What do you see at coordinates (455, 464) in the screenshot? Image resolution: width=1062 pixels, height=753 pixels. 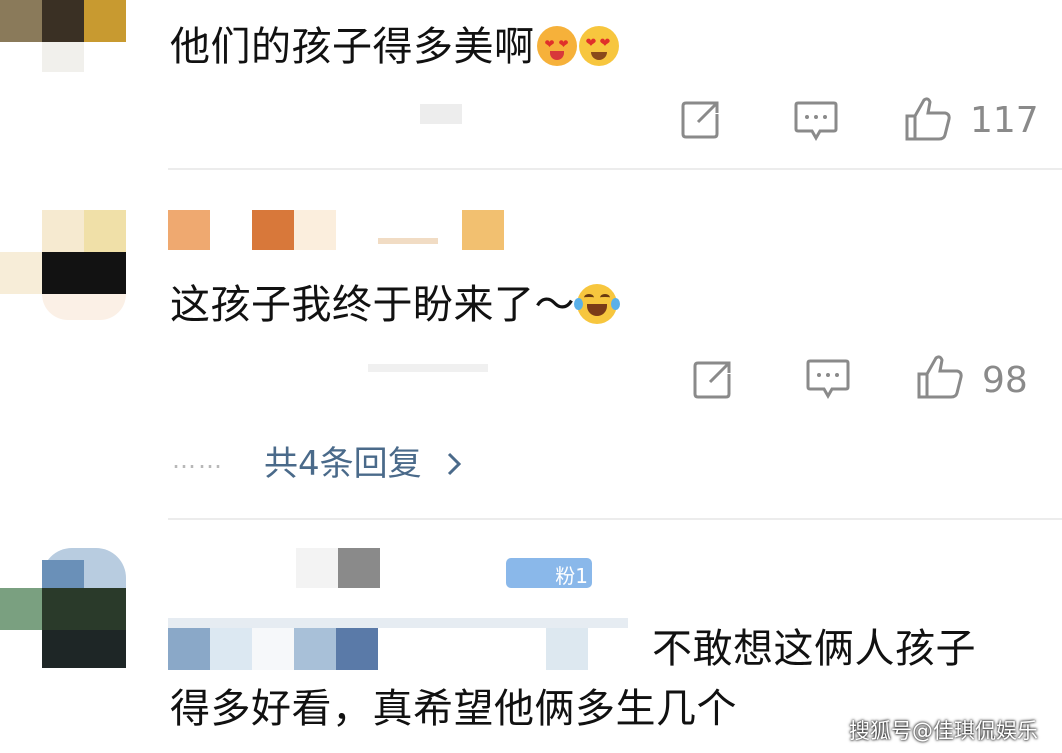 I see `chevron-right-icon` at bounding box center [455, 464].